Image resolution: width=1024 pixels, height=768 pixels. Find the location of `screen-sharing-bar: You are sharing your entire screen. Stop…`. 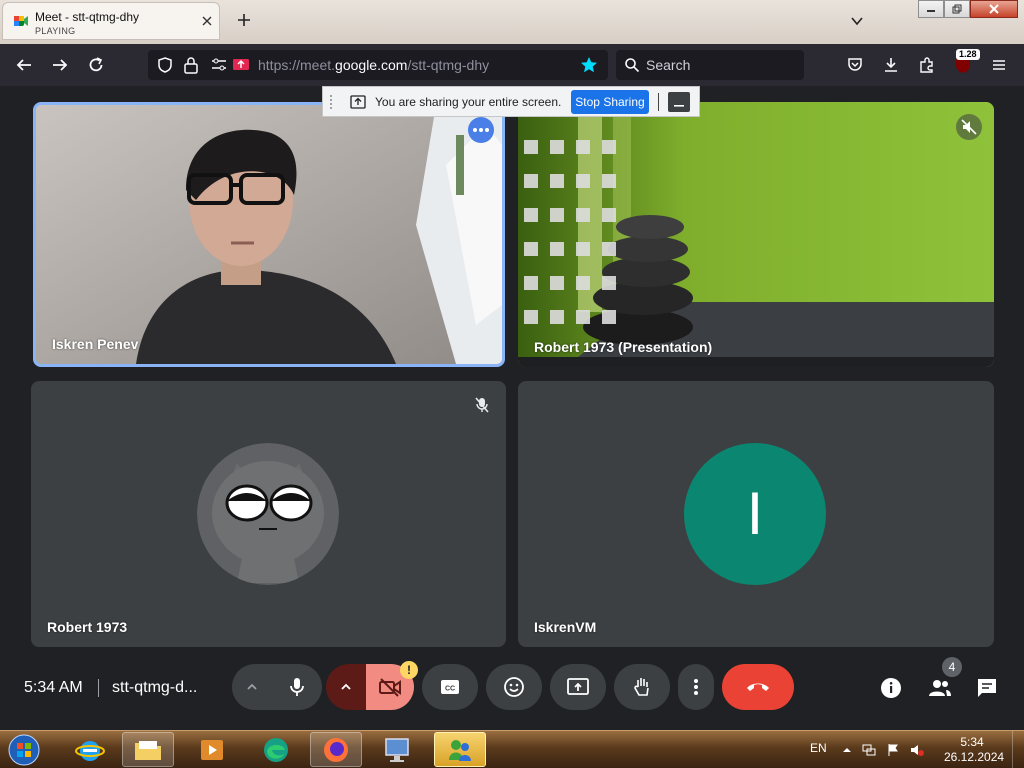

screen-sharing-bar: You are sharing your entire screen. Stop… is located at coordinates (511, 101).